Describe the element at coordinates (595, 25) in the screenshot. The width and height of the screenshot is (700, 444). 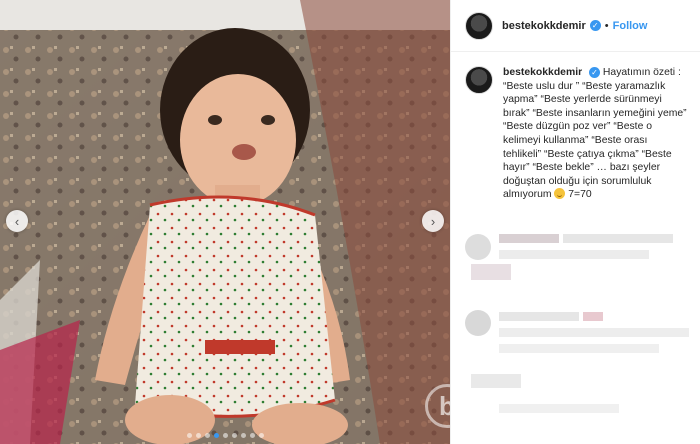
I see `verified-badge-icon: ✓` at that location.